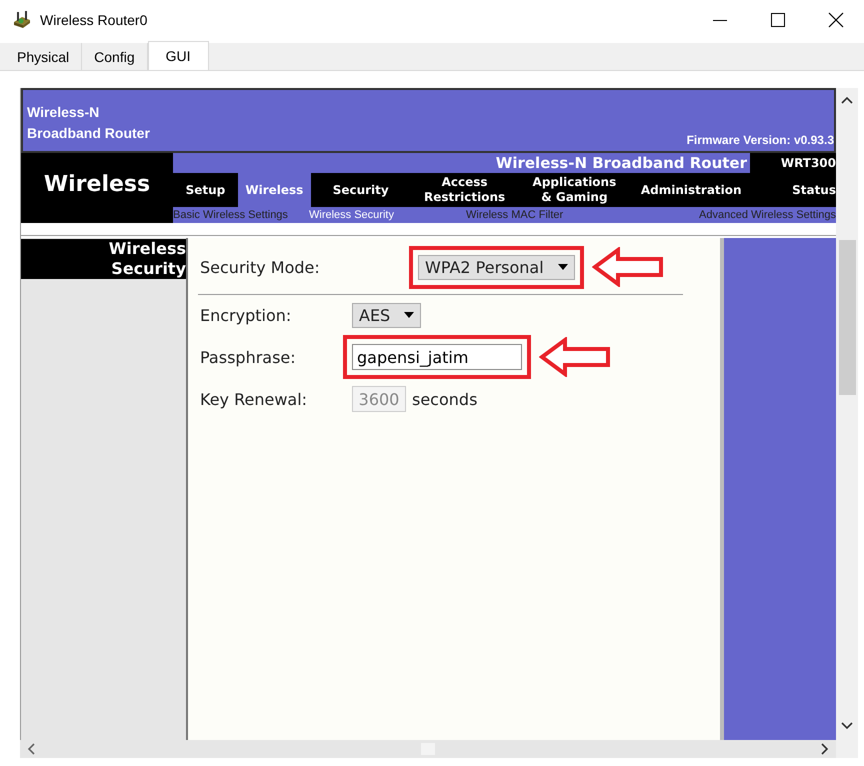 The image size is (864, 766). I want to click on model-name: WRT300, so click(808, 163).